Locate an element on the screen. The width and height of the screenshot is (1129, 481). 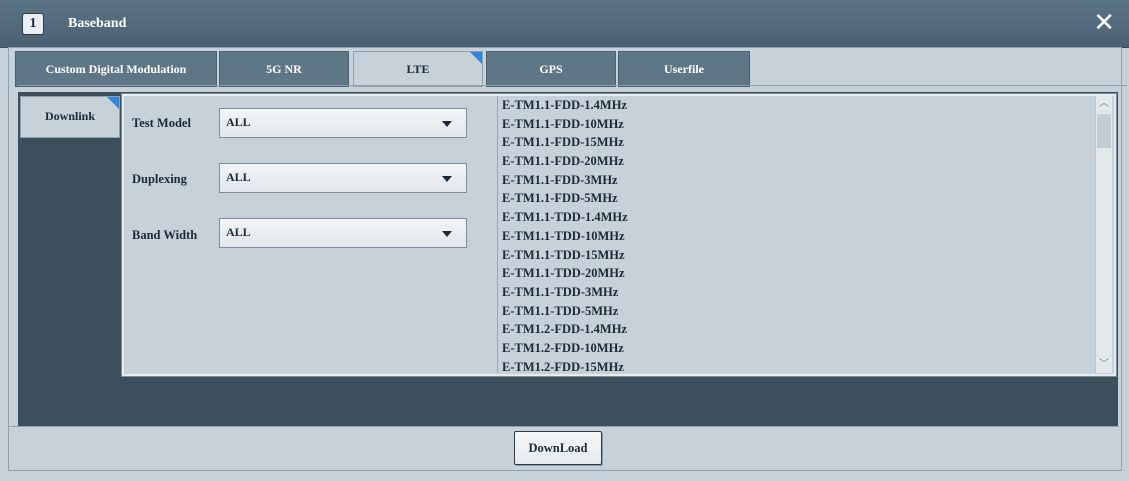
sub-tab-downlink: Downlink is located at coordinates (70, 117).